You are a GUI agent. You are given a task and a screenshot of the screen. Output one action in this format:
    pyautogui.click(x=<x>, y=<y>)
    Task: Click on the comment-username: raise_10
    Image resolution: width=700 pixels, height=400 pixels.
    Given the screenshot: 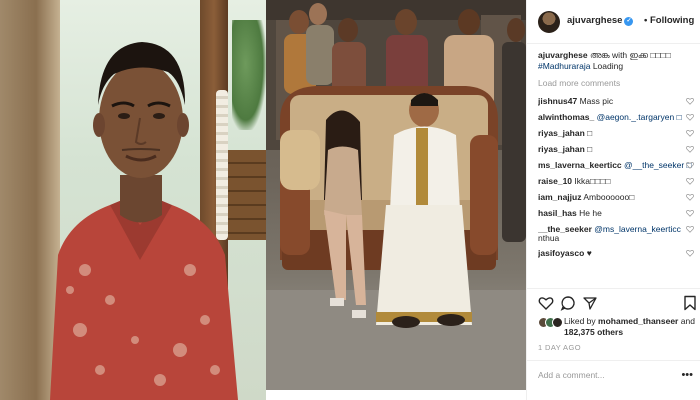 What is the action you would take?
    pyautogui.click(x=555, y=181)
    